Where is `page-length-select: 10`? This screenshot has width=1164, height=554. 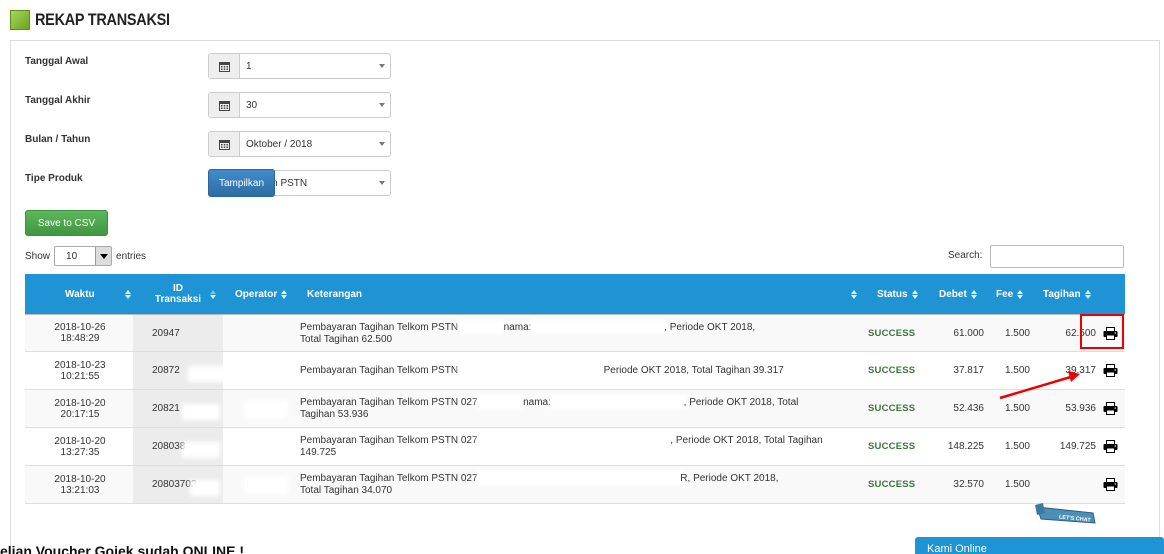 page-length-select: 10 is located at coordinates (83, 256).